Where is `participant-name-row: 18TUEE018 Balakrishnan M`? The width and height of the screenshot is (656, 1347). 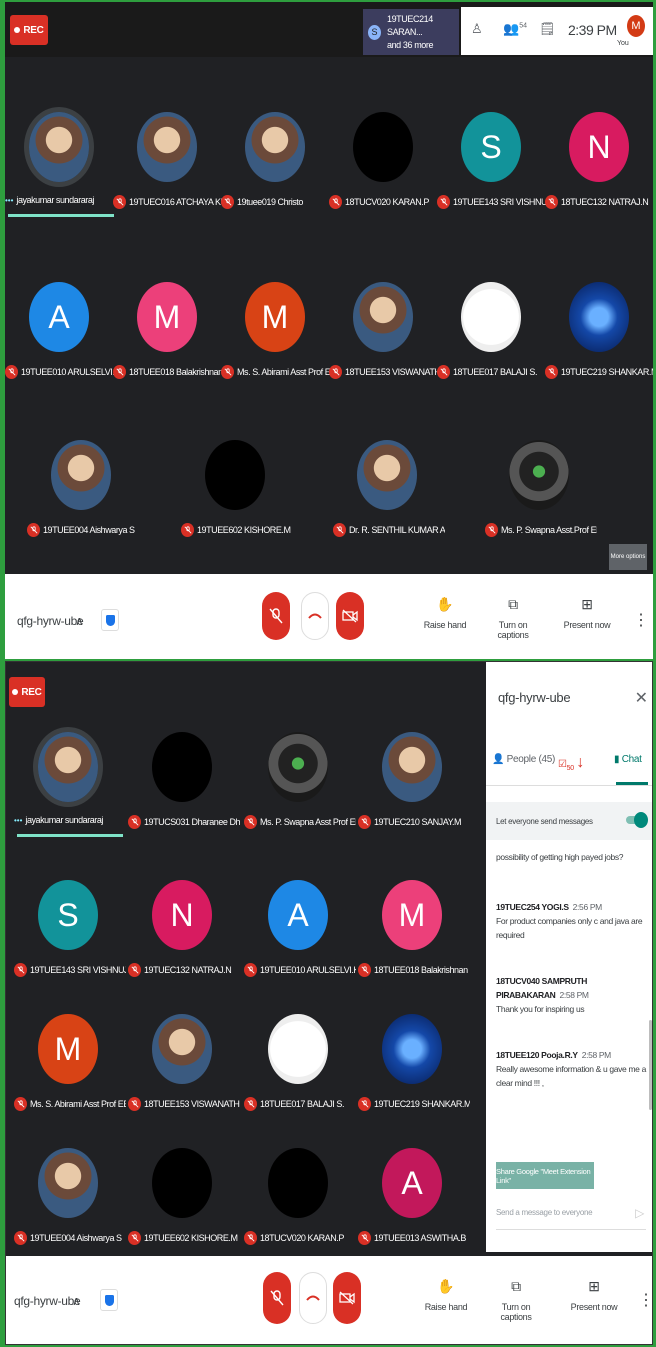 participant-name-row: 18TUEE018 Balakrishnan M is located at coordinates (169, 372).